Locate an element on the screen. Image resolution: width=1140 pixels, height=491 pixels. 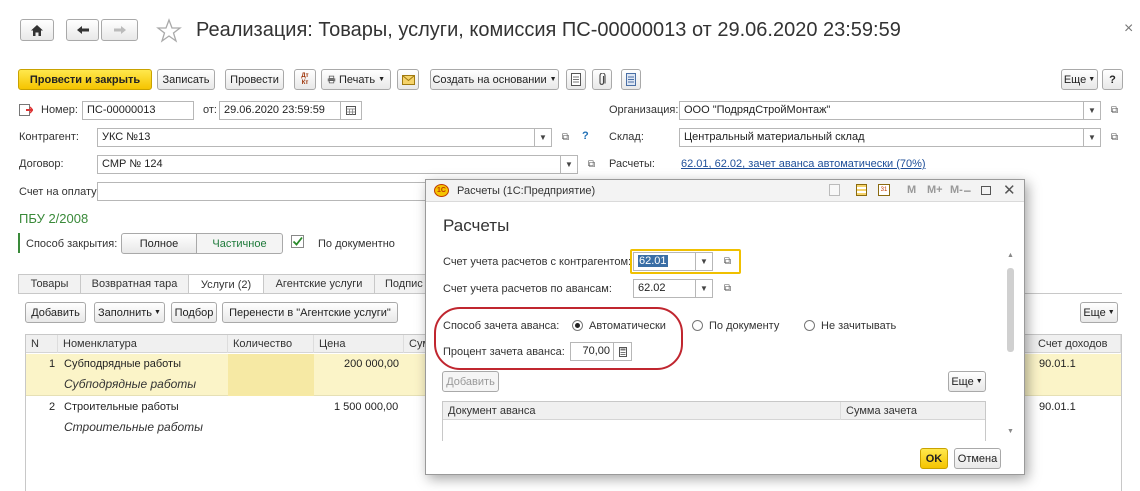
add-row-button: Добавить is located at coordinates (55, 312).